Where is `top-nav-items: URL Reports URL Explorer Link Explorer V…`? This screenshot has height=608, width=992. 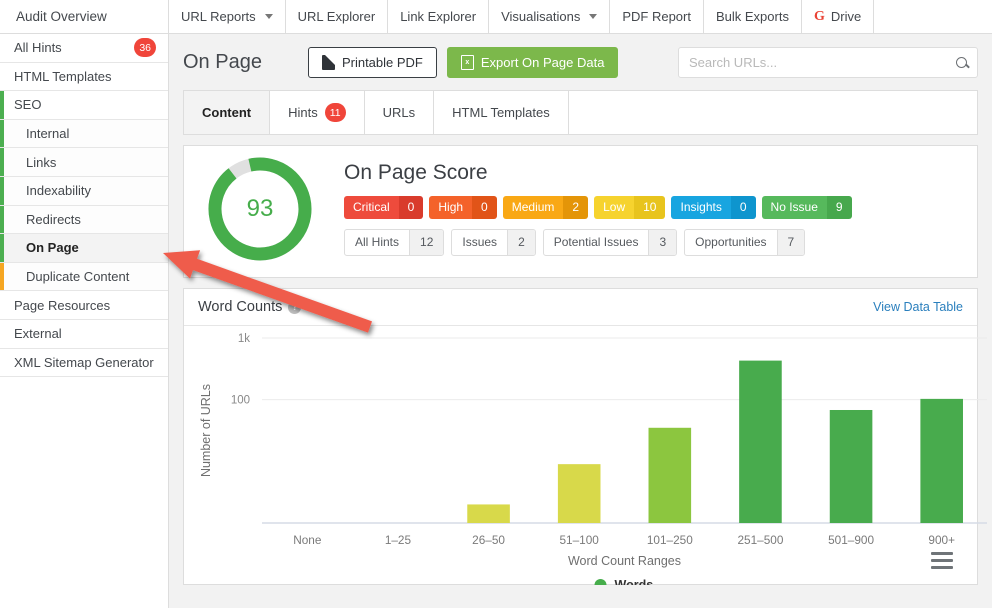 top-nav-items: URL Reports URL Explorer Link Explorer V… is located at coordinates (522, 16).